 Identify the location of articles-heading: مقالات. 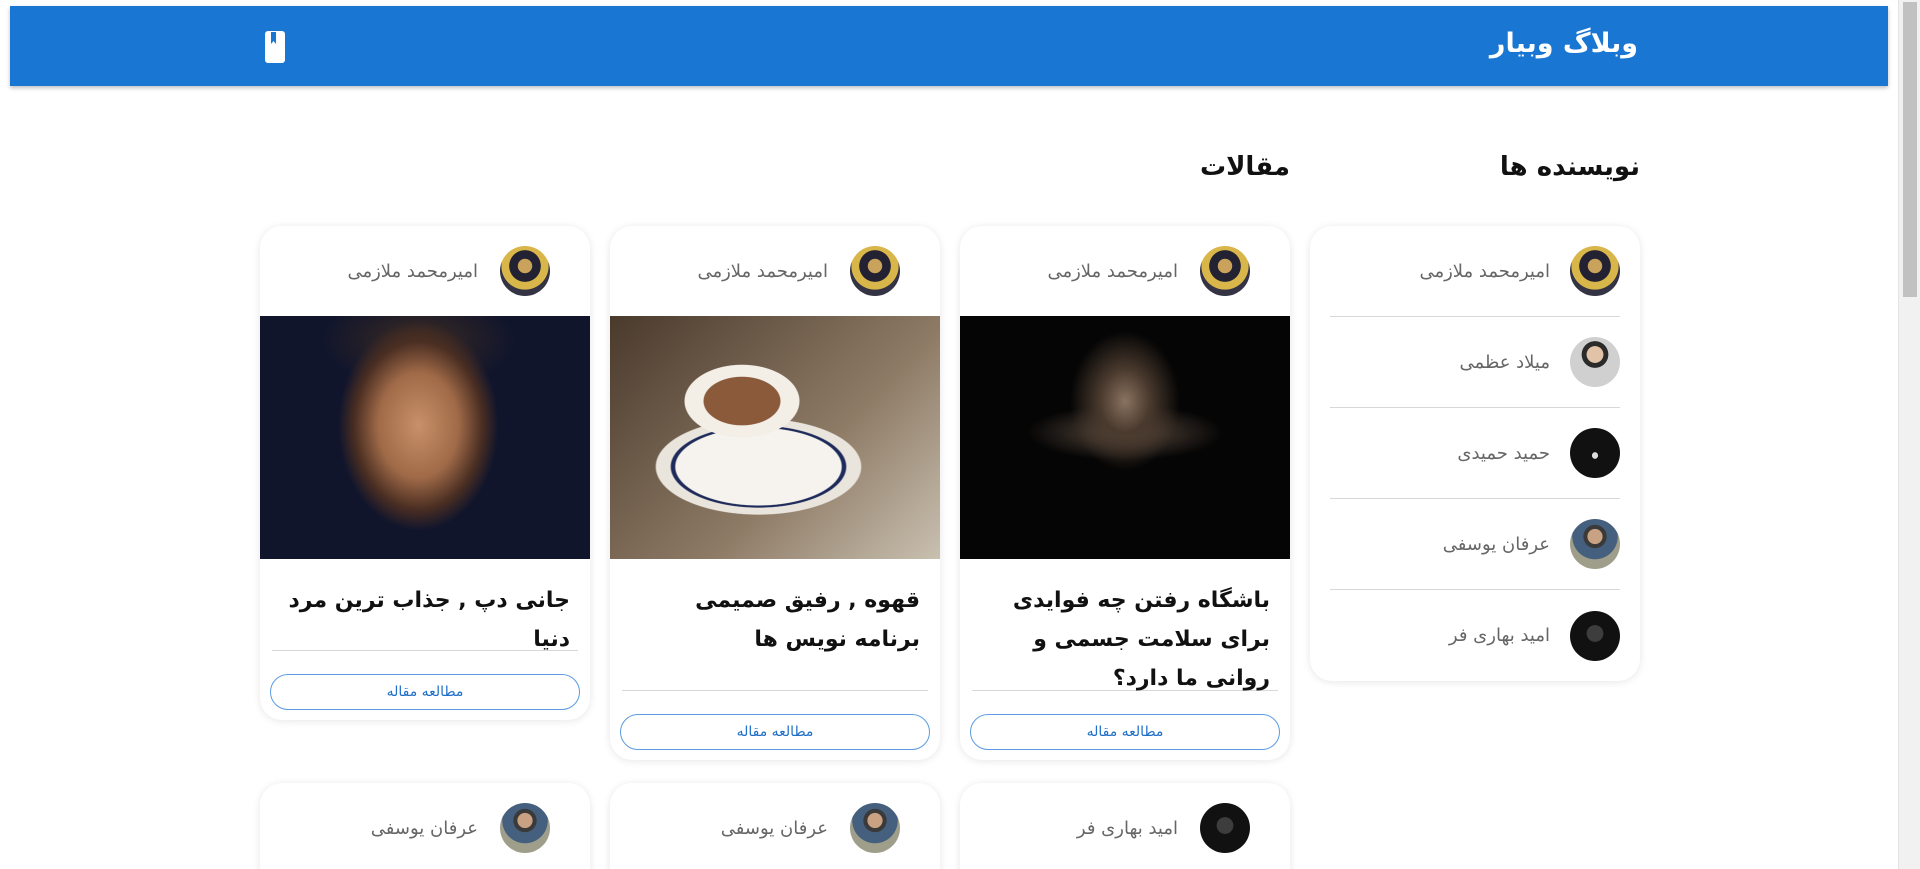
(1244, 167).